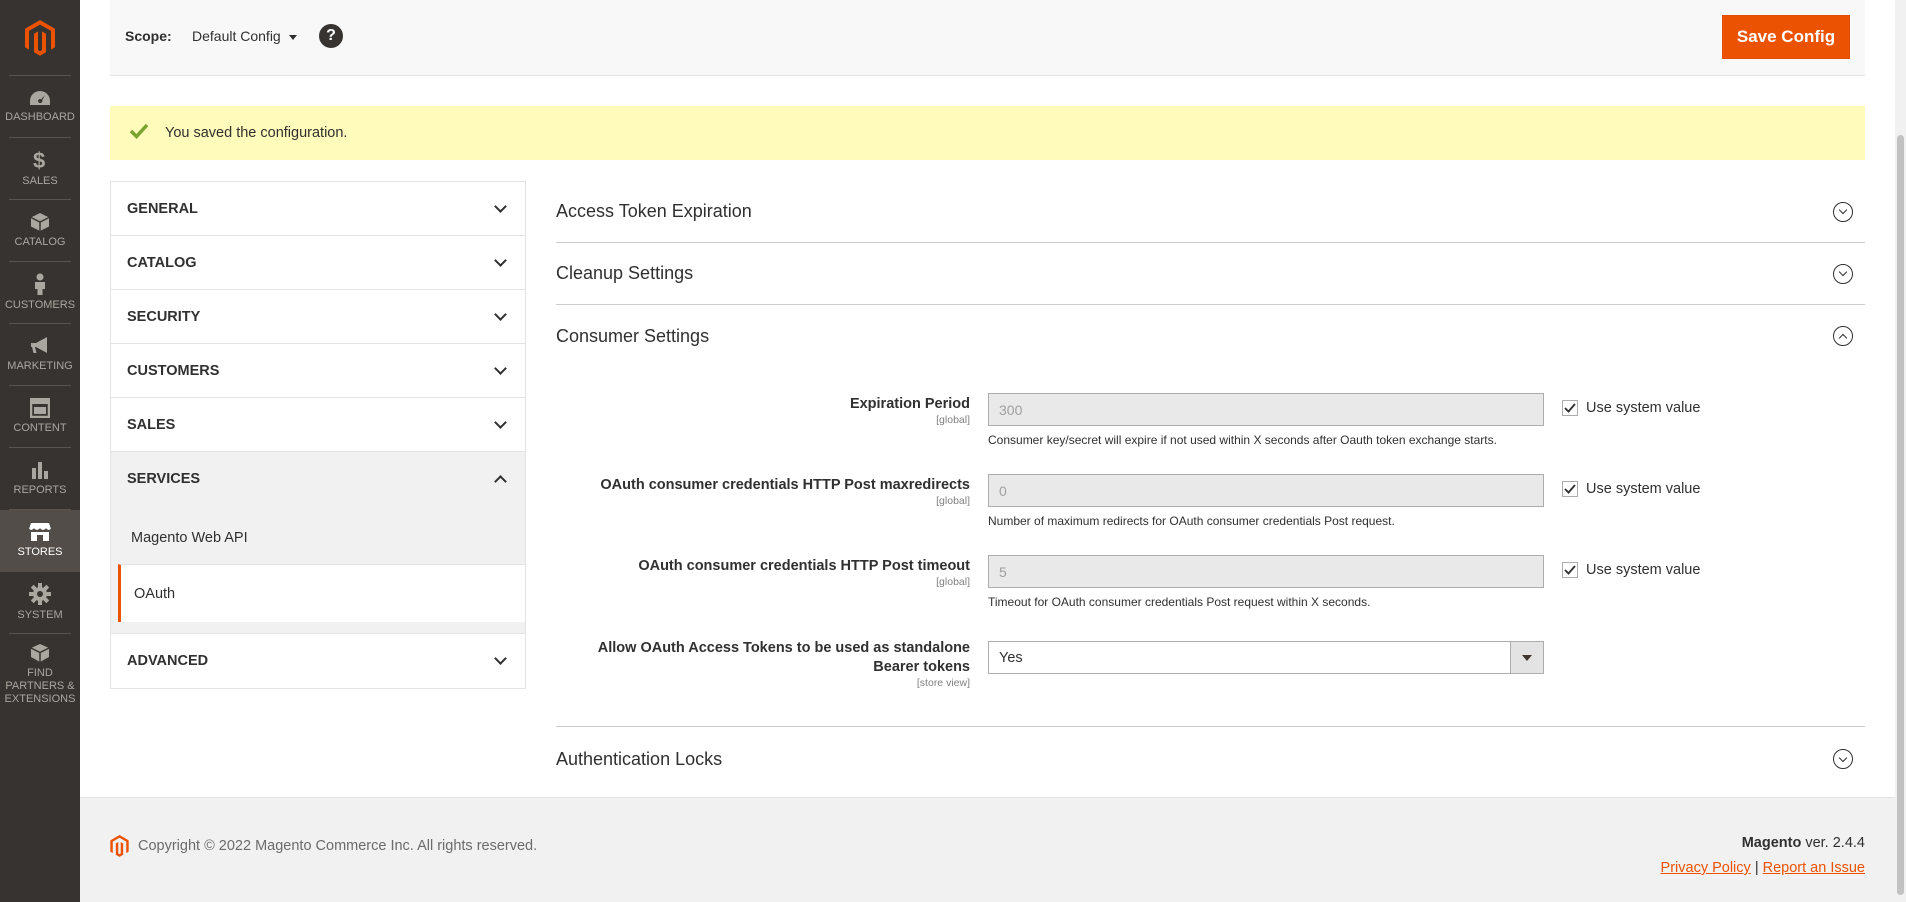 The image size is (1906, 902). What do you see at coordinates (633, 335) in the screenshot?
I see `section-title: Consumer Settings` at bounding box center [633, 335].